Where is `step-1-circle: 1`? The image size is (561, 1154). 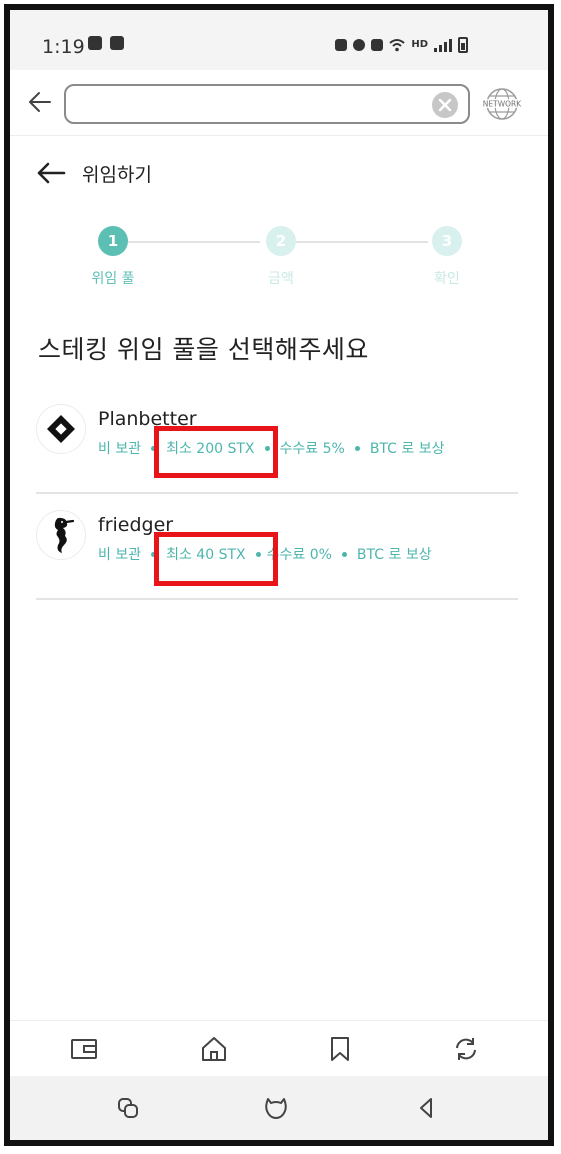 step-1-circle: 1 is located at coordinates (113, 241).